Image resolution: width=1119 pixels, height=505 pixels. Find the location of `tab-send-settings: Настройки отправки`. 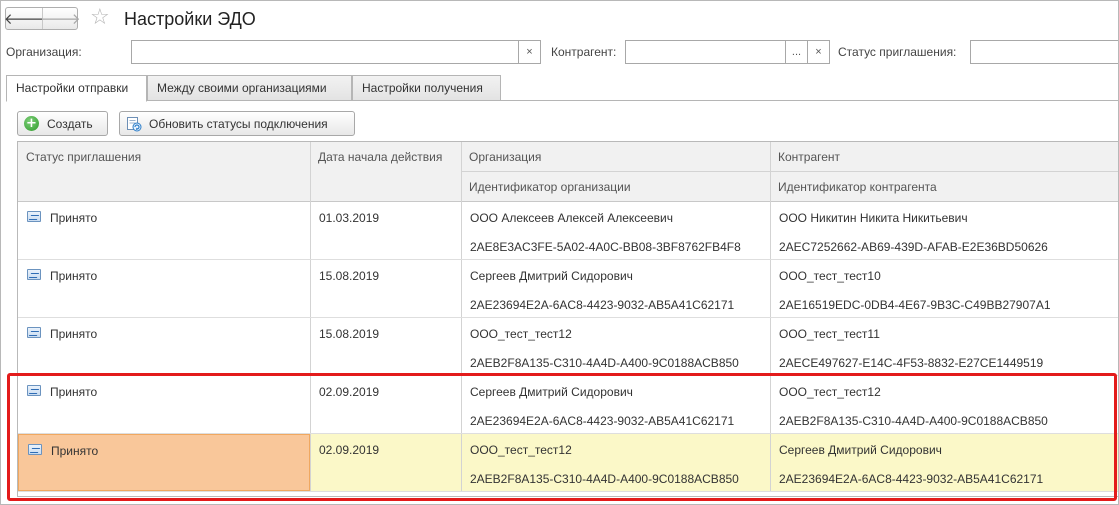

tab-send-settings: Настройки отправки is located at coordinates (76, 88).